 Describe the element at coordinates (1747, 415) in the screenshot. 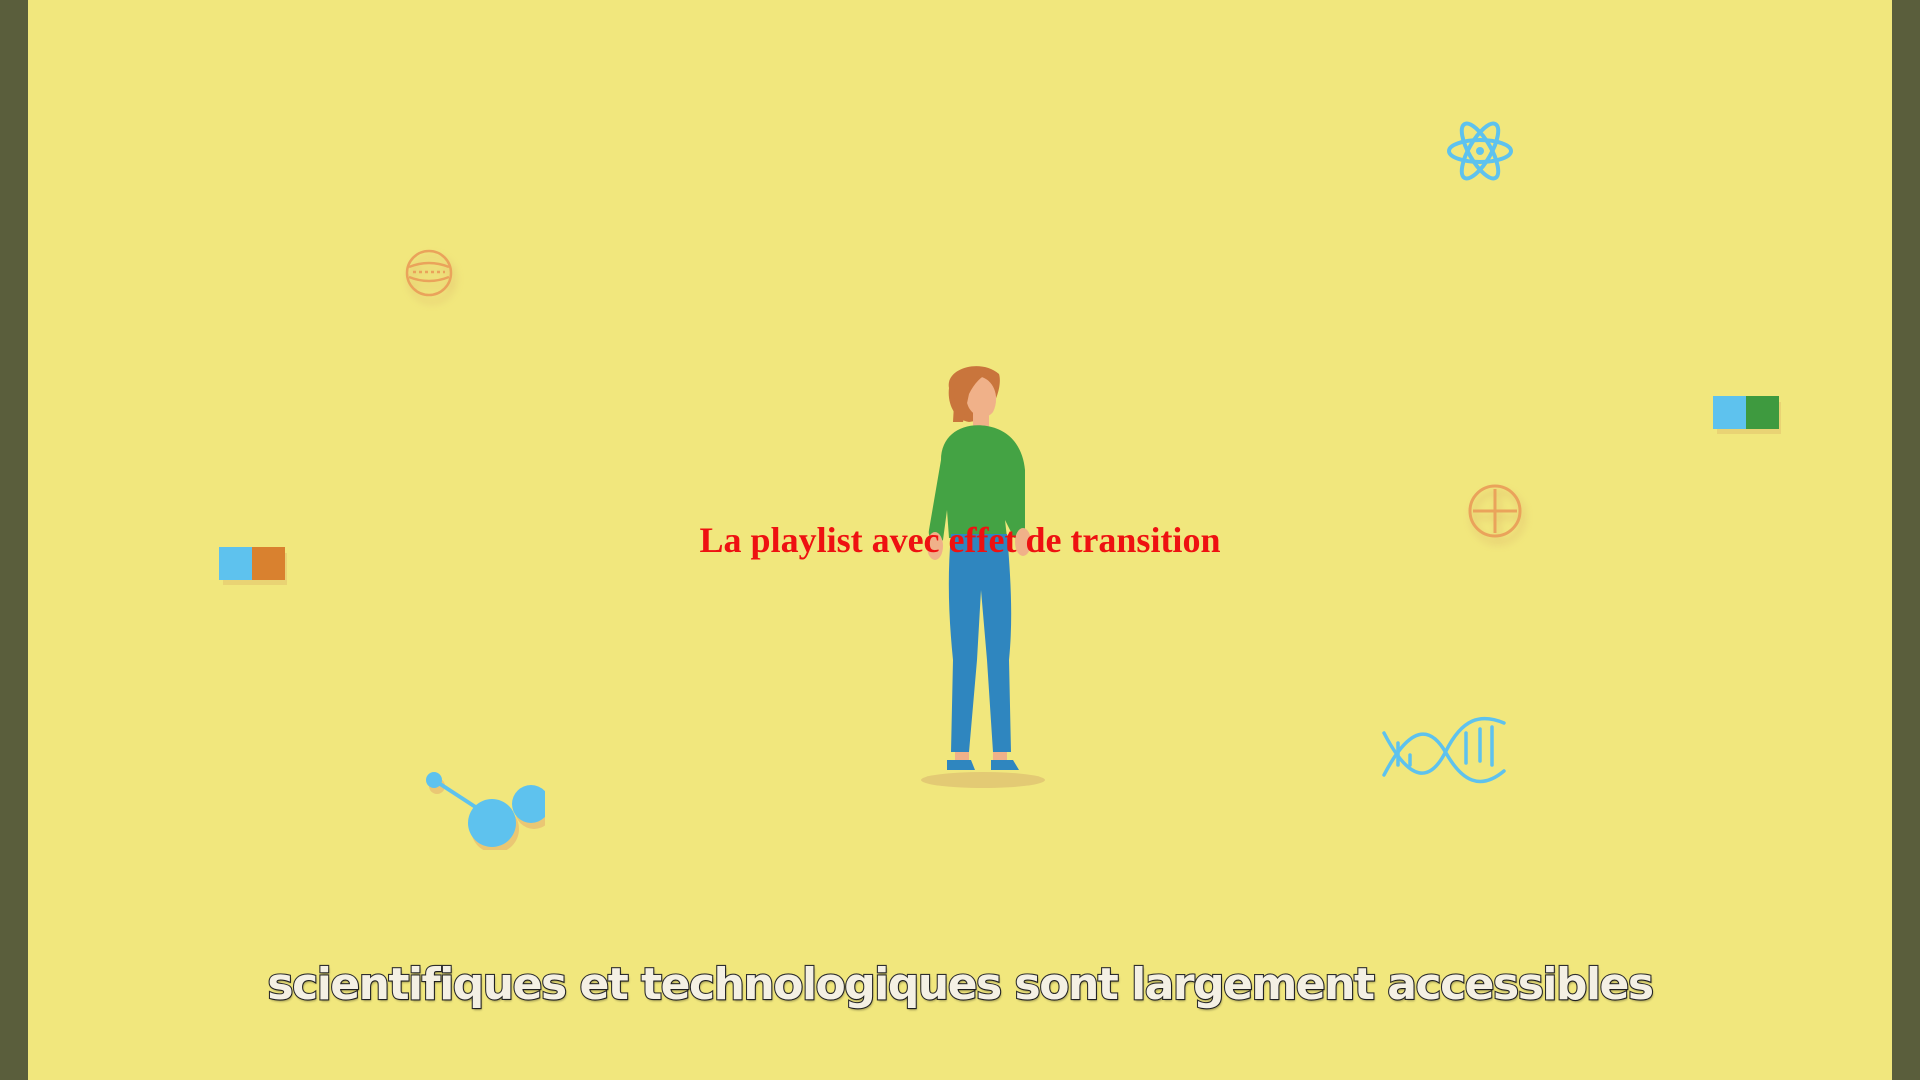

I see `blue-green-block-icon` at that location.